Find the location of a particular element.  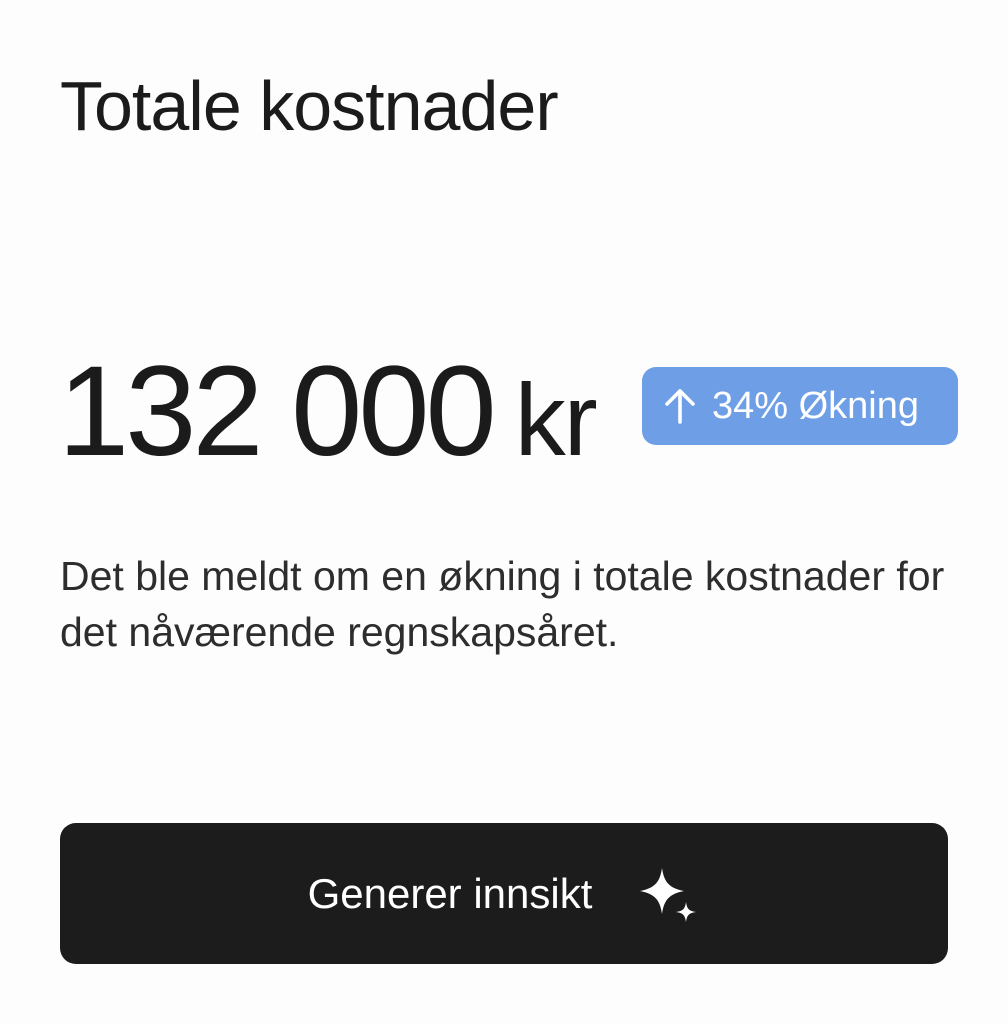

amount-unit: kr is located at coordinates (556, 420).